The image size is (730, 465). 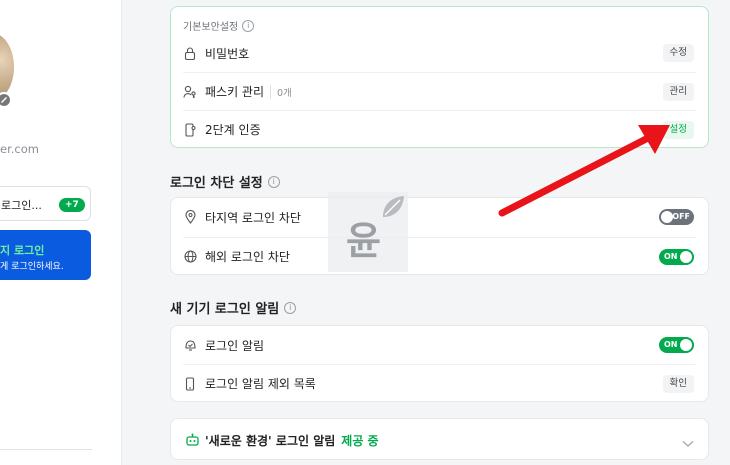 What do you see at coordinates (45, 255) in the screenshot?
I see `promo-login-card: 지 로그인 게 로그인하세요.` at bounding box center [45, 255].